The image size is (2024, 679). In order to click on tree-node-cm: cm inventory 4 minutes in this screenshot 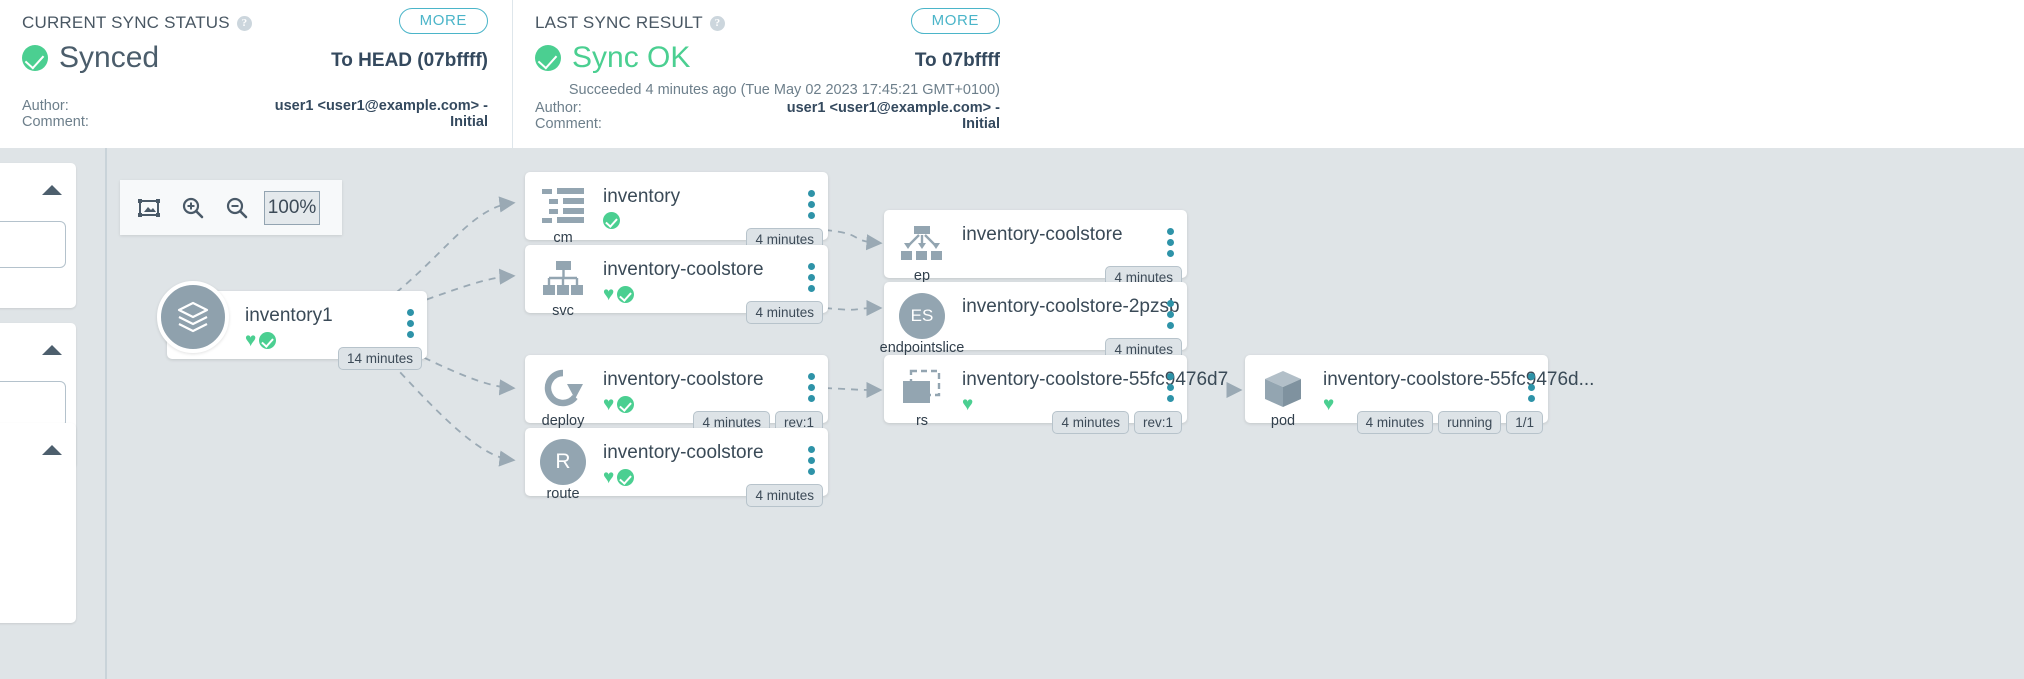, I will do `click(676, 211)`.